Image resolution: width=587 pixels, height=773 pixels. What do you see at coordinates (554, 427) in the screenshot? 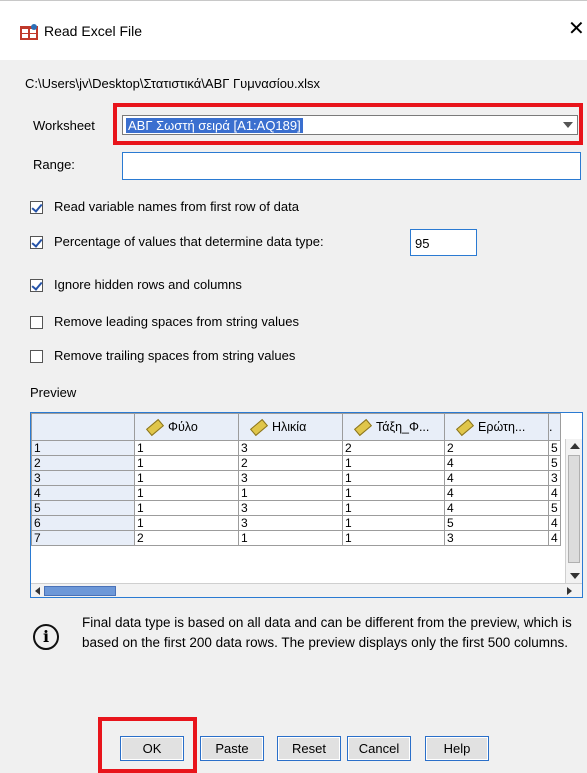
I see `column-header: .` at bounding box center [554, 427].